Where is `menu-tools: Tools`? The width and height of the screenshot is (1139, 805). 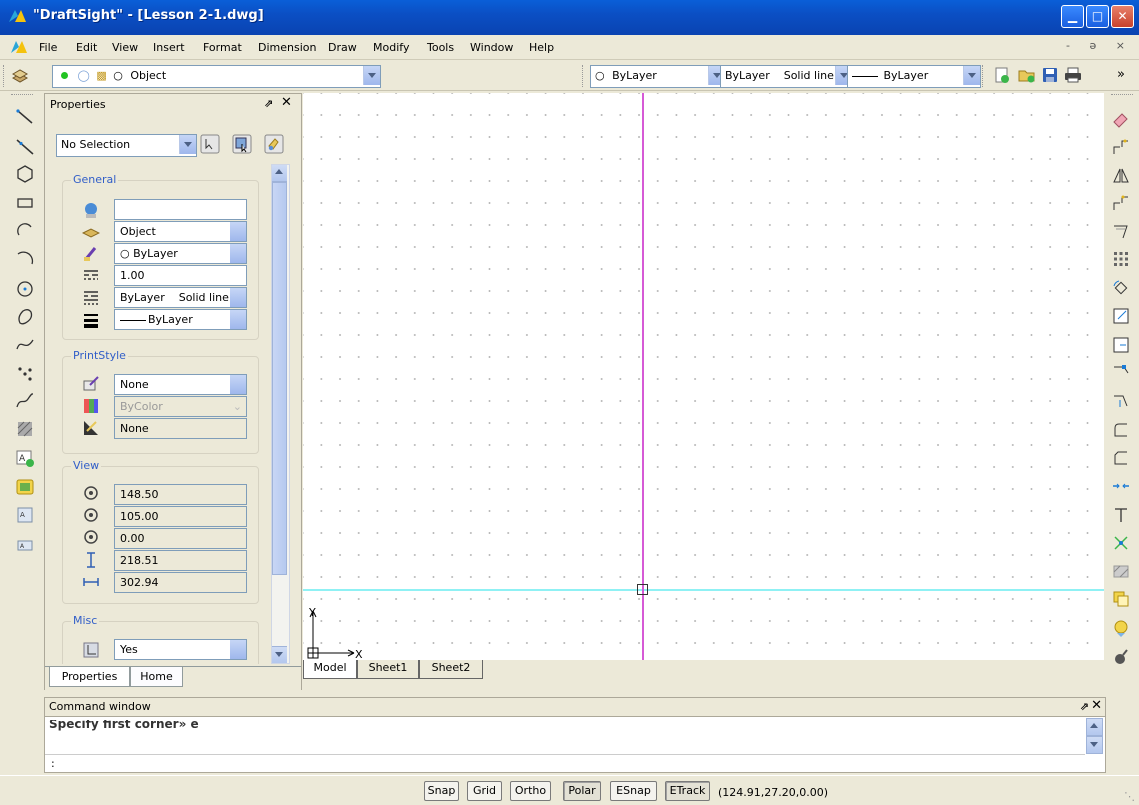 menu-tools: Tools is located at coordinates (440, 47).